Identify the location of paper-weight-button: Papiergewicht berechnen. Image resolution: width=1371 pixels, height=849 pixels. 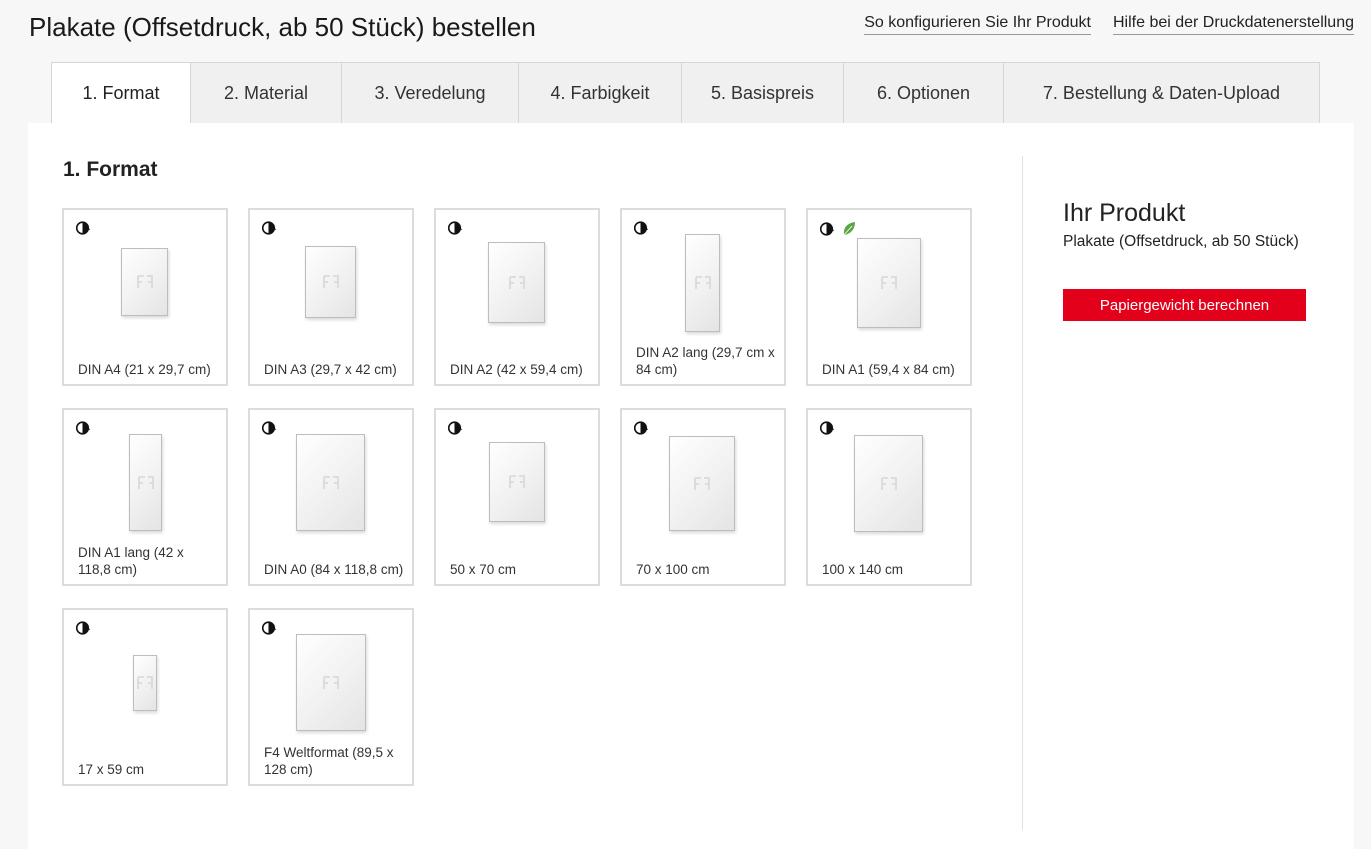
(1184, 305).